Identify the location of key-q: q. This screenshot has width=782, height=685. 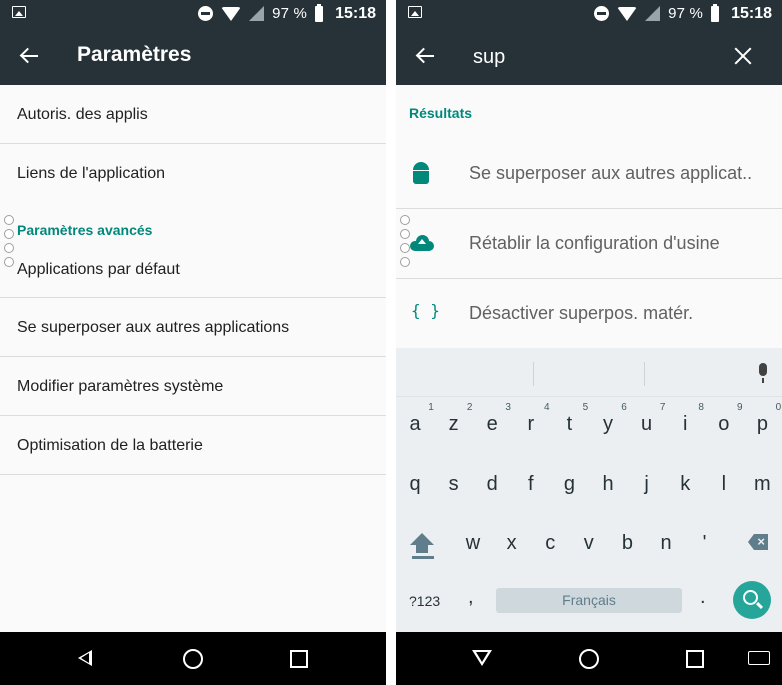
(415, 484).